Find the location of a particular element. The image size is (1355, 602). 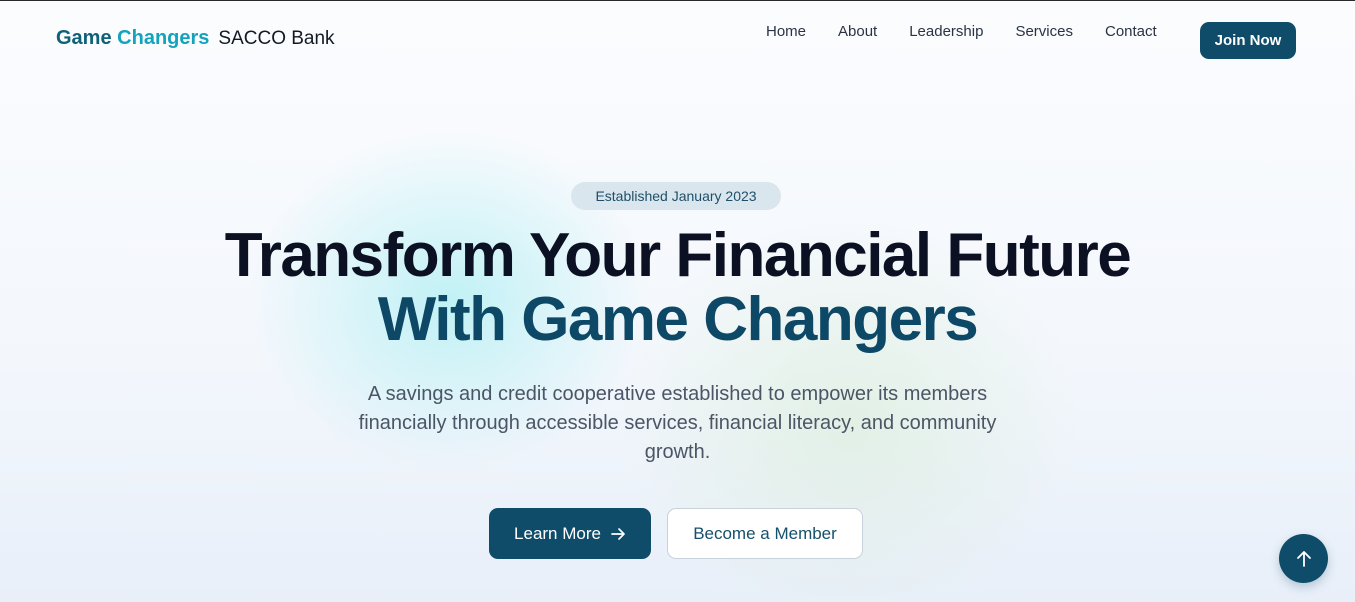

learn-more-label: Learn More is located at coordinates (557, 533).